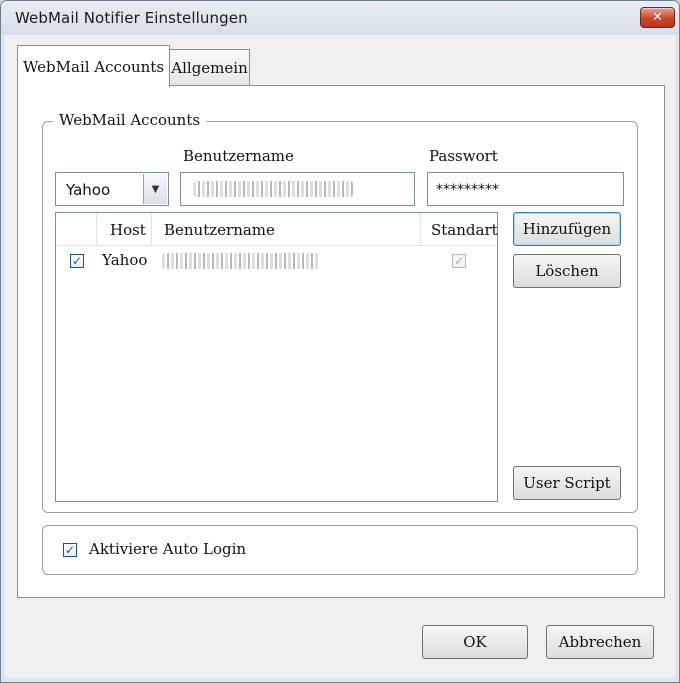 The width and height of the screenshot is (680, 683). I want to click on close-button: ✕, so click(657, 17).